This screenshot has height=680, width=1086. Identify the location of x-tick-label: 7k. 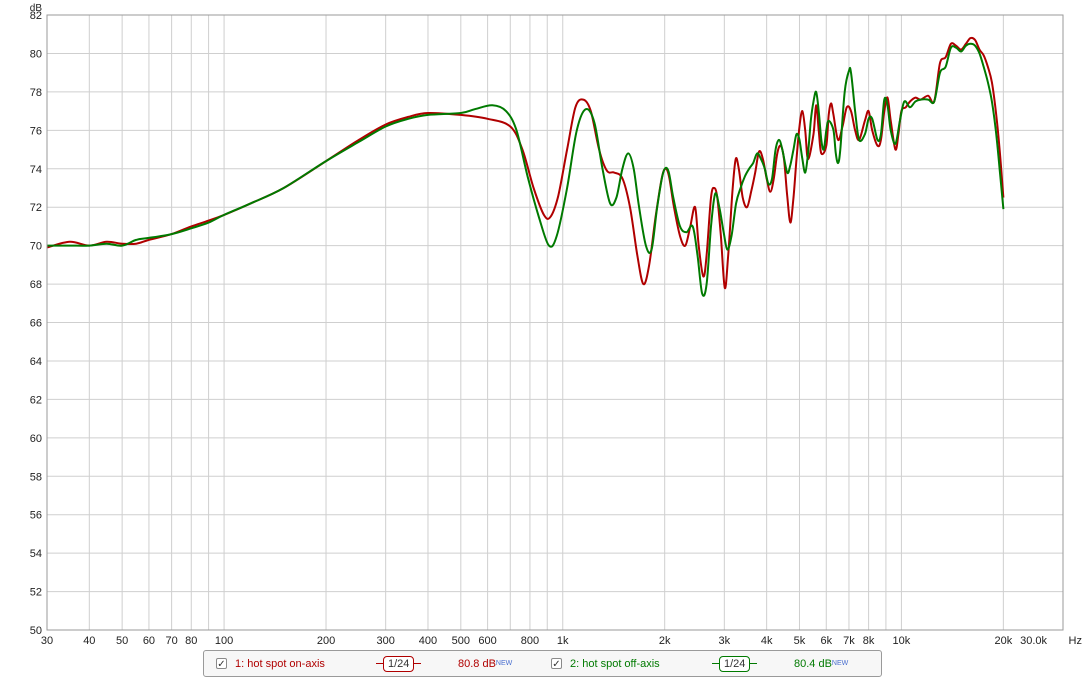
(849, 641).